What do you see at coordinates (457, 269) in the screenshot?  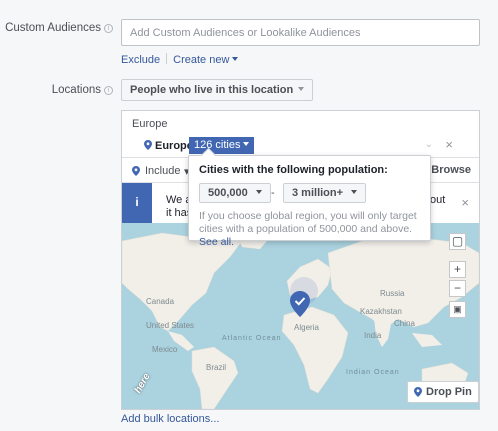 I see `zoom-in-button: +` at bounding box center [457, 269].